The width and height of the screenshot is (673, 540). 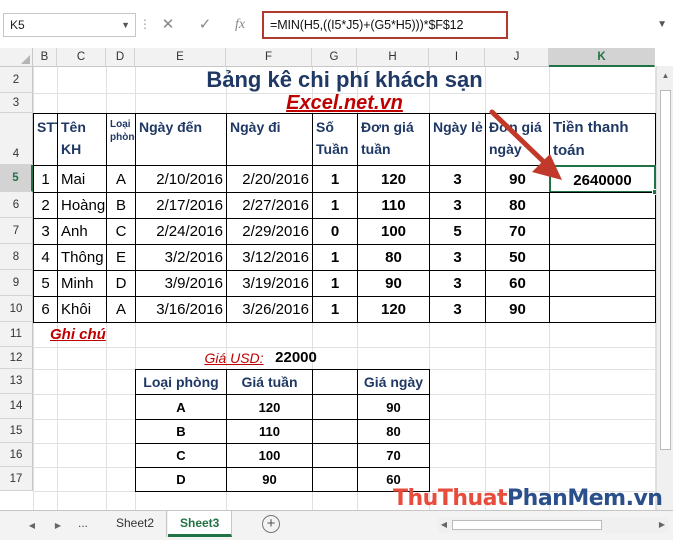 I want to click on cell-don-gia-ngay: 60, so click(x=517, y=283).